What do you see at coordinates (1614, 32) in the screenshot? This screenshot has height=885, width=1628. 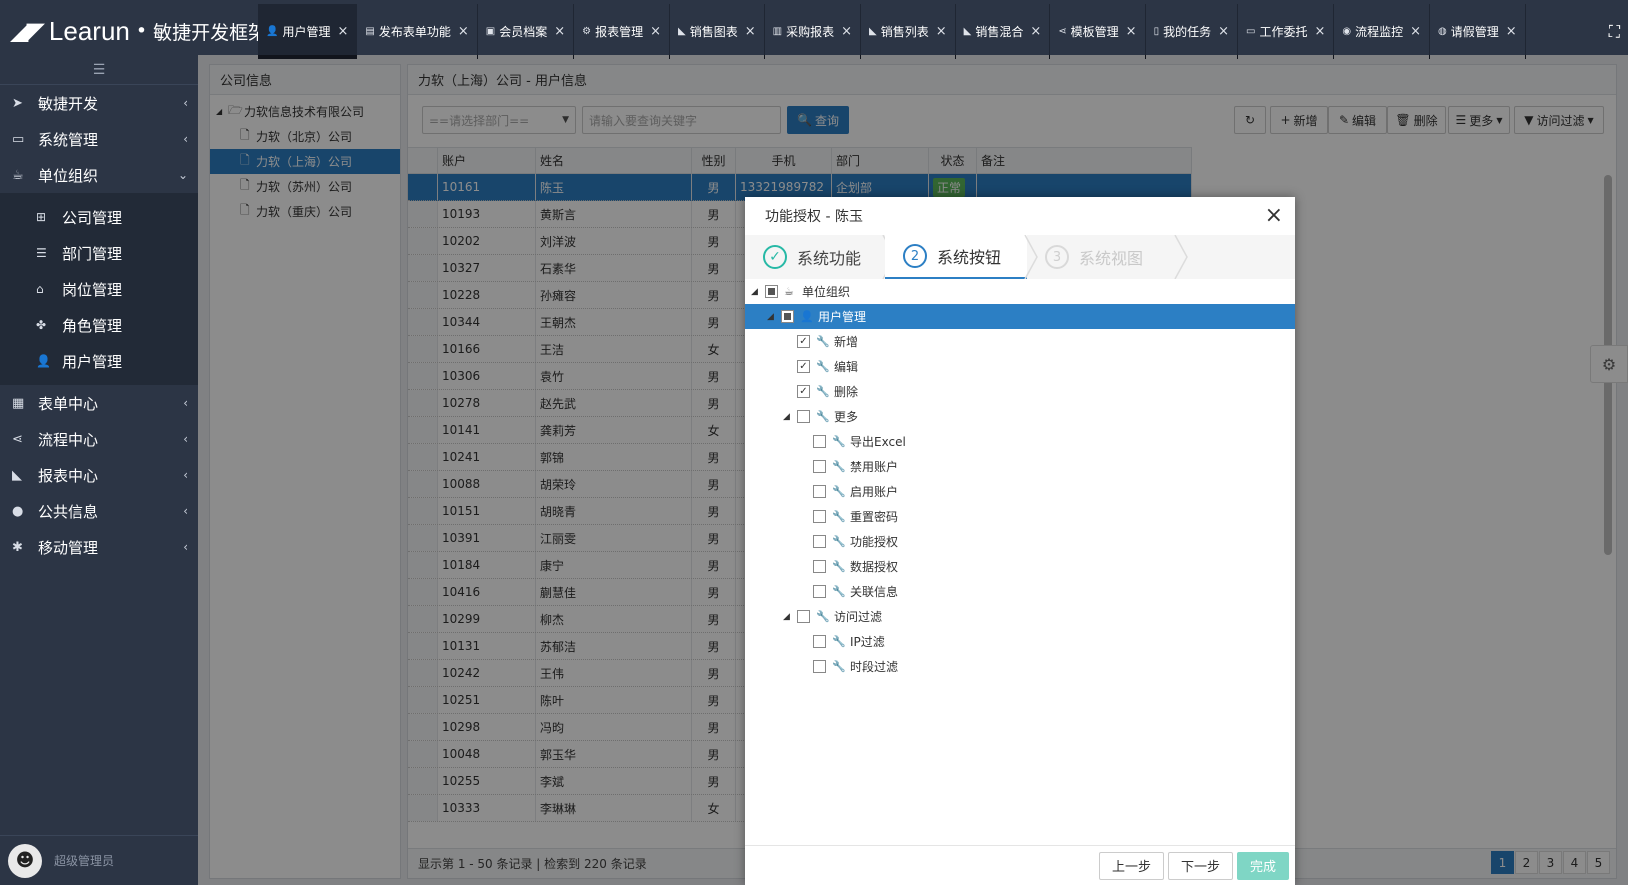 I see `fullscreen-icon: ⛶` at bounding box center [1614, 32].